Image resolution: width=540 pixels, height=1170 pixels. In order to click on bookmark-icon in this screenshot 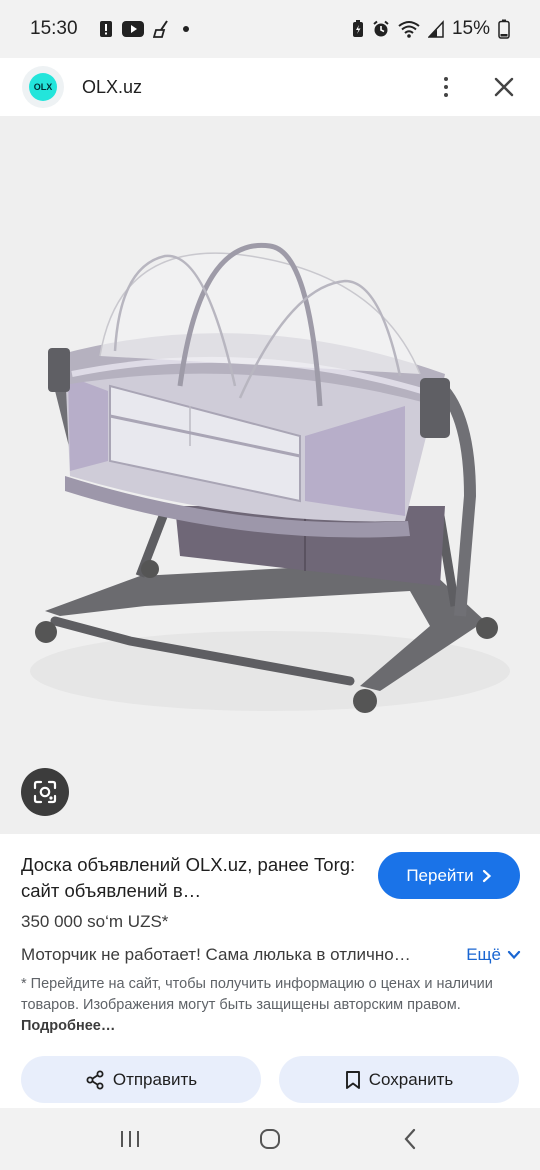, I will do `click(352, 1079)`.